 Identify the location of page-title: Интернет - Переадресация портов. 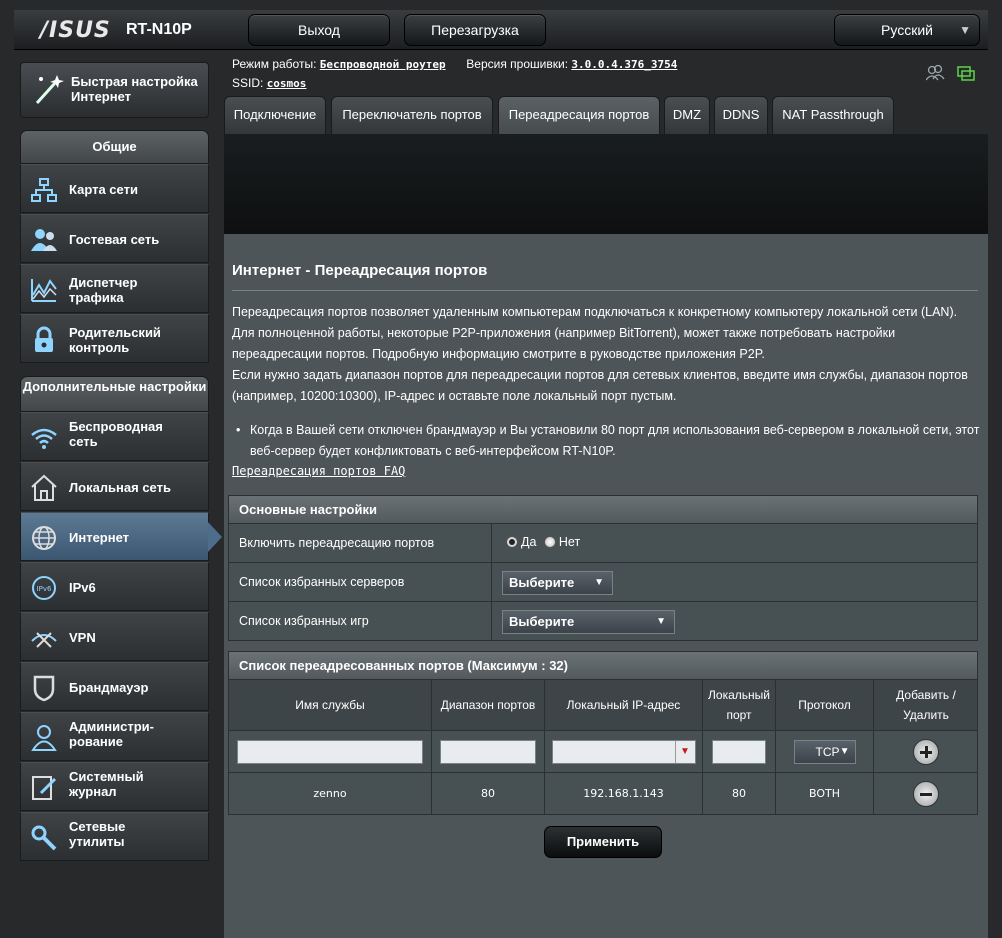
(360, 270).